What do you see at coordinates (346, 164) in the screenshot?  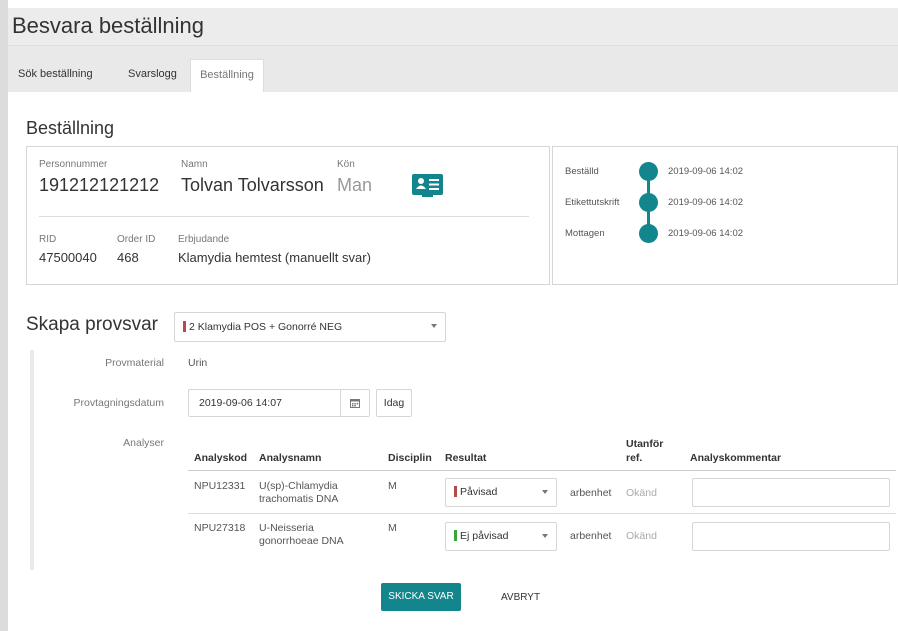 I see `kon-label: Kön` at bounding box center [346, 164].